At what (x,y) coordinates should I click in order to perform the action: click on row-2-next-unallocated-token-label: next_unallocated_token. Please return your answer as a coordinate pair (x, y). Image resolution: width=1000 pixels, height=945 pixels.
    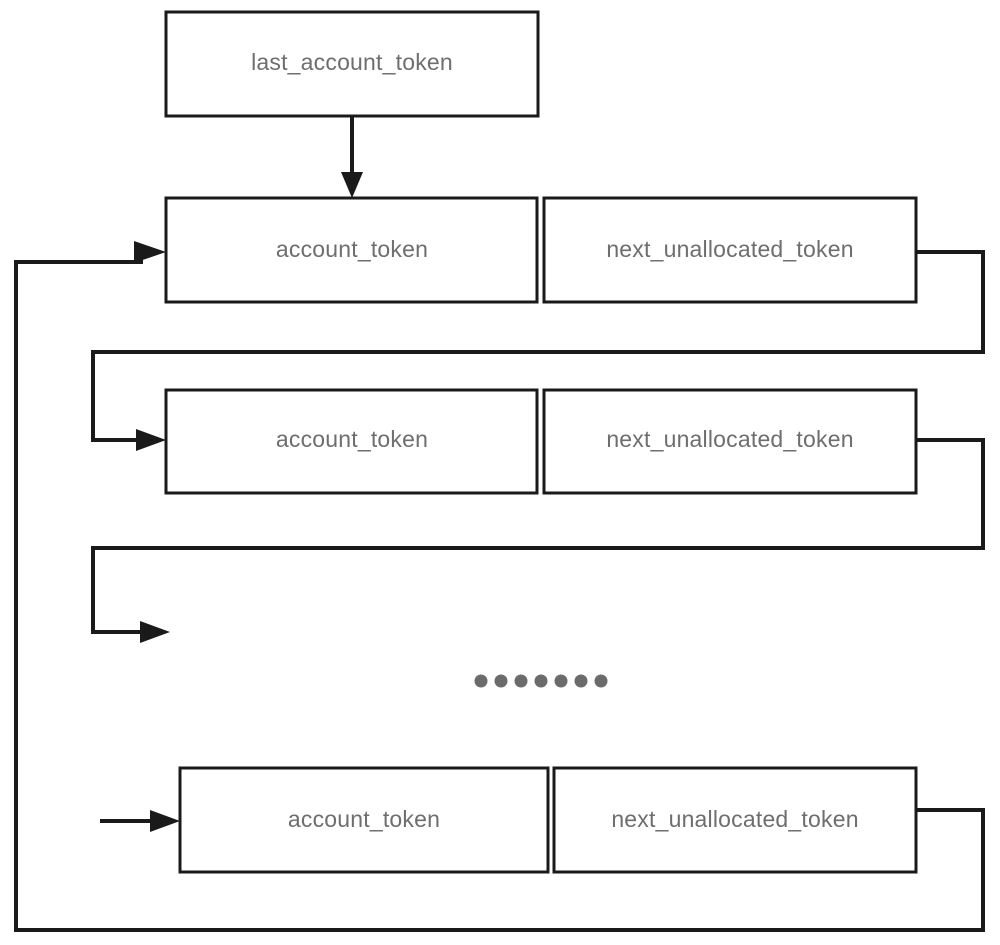
    Looking at the image, I should click on (734, 819).